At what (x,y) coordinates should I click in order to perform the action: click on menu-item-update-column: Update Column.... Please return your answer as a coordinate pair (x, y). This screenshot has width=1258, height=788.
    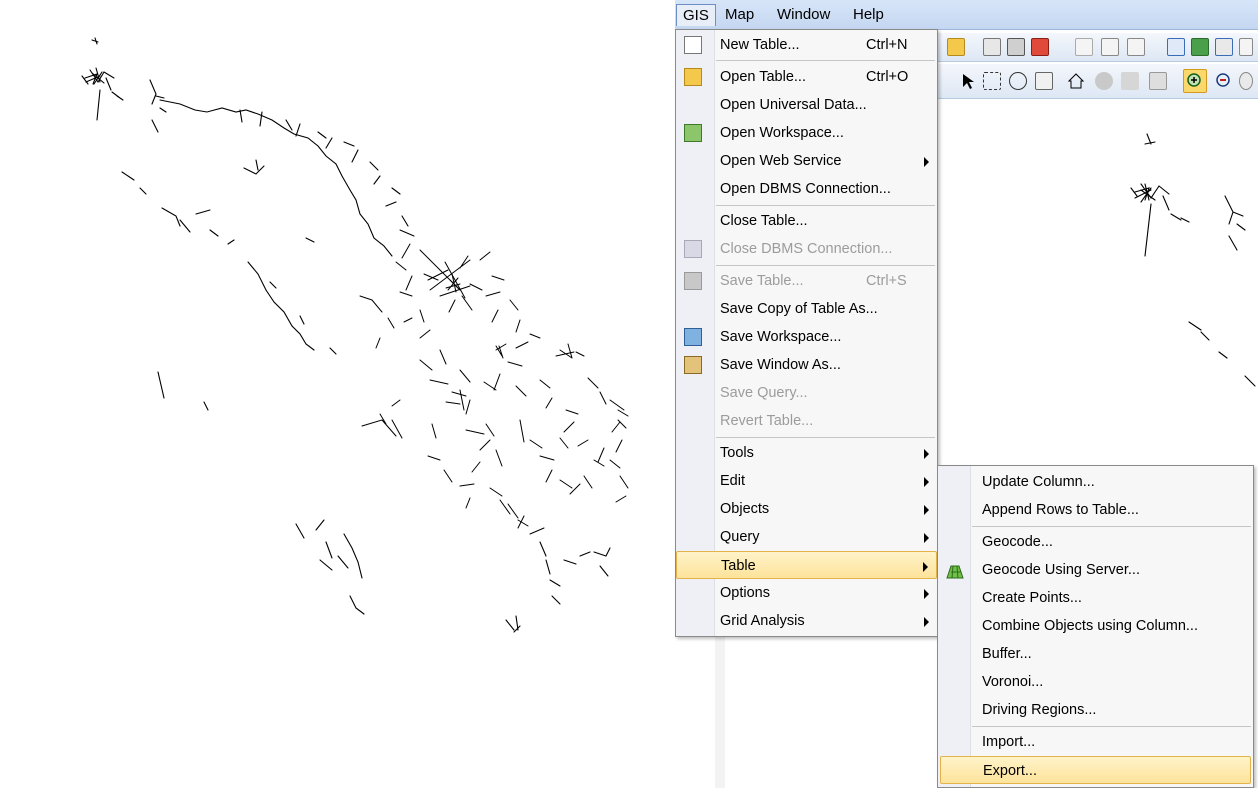
    Looking at the image, I should click on (1095, 482).